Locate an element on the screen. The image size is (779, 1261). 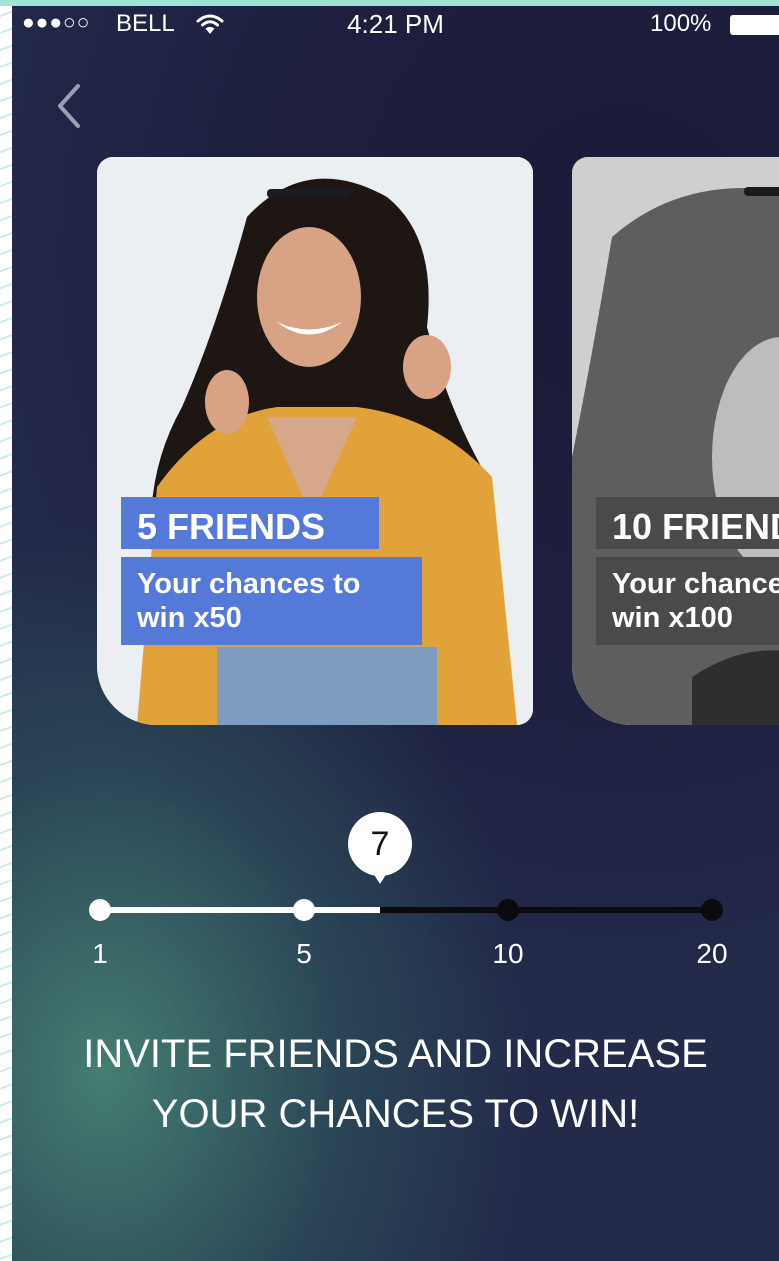
card-friends-count: 5 FRIENDS is located at coordinates (250, 523).